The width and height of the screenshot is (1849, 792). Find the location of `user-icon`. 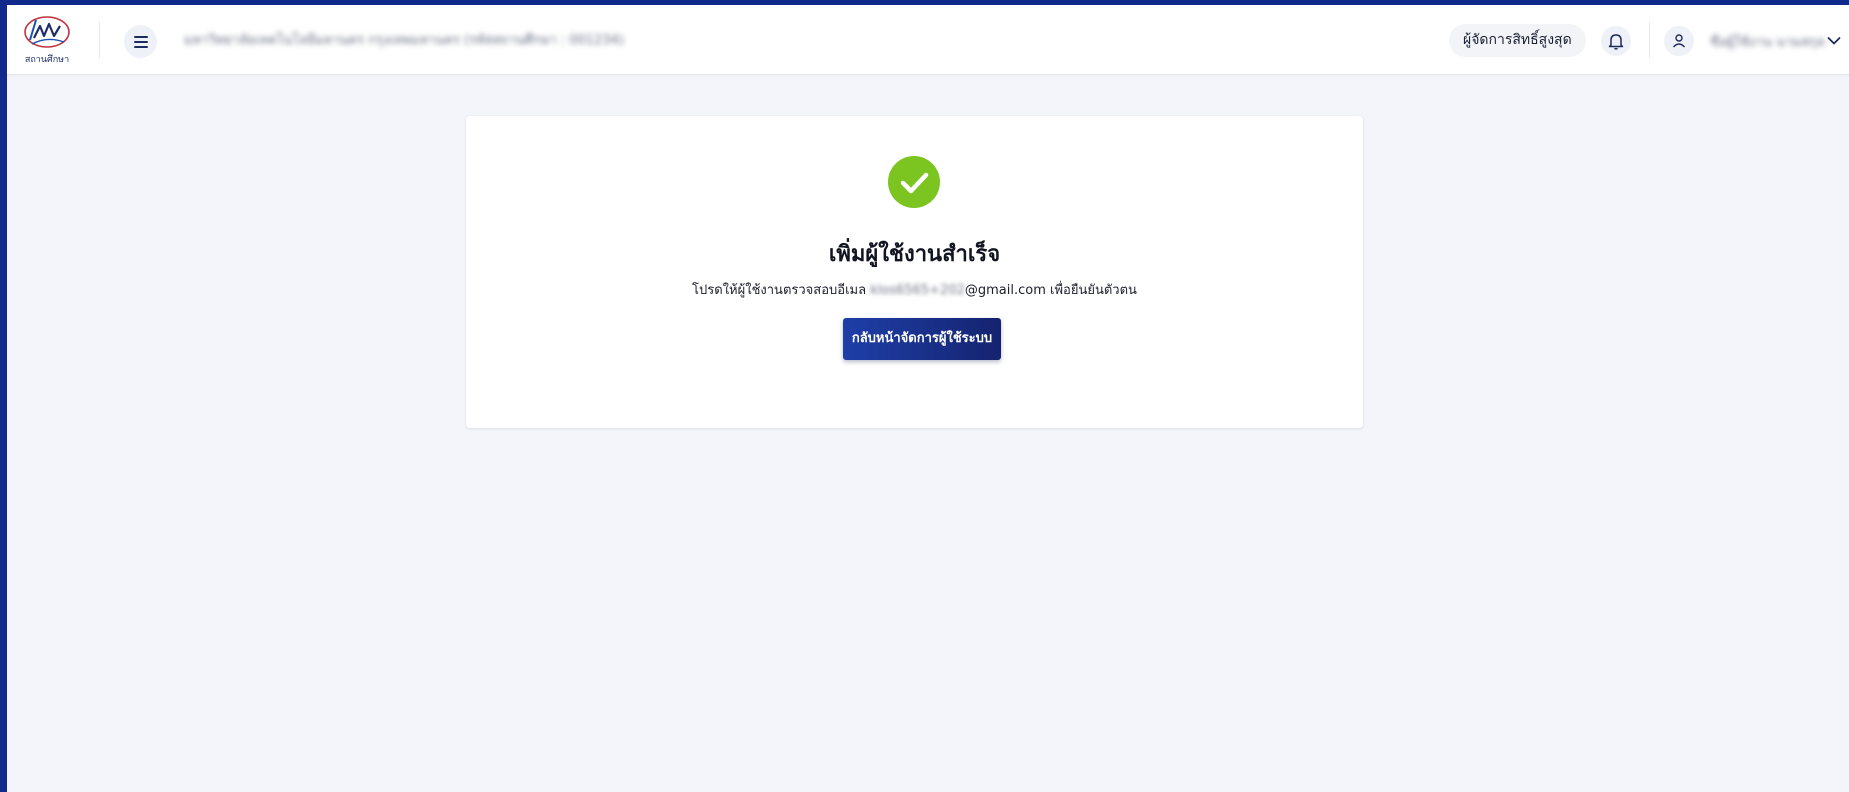

user-icon is located at coordinates (1679, 41).